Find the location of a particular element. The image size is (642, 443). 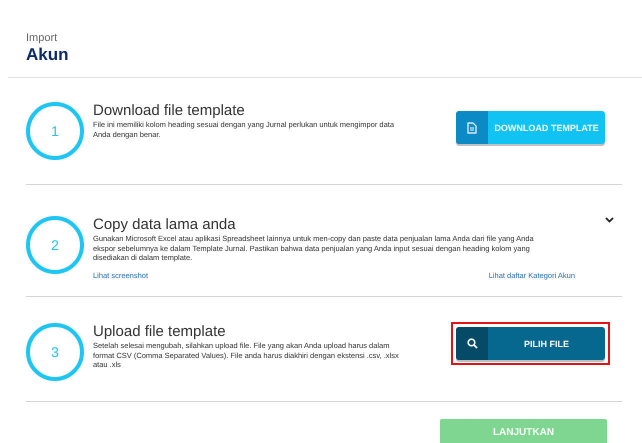

step-number: 2 is located at coordinates (55, 245).